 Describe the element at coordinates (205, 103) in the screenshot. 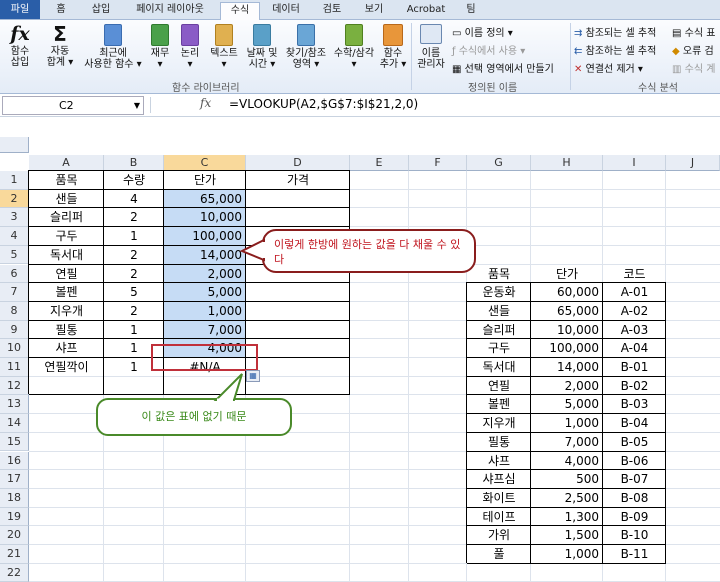

I see `fx-icon: fx` at that location.